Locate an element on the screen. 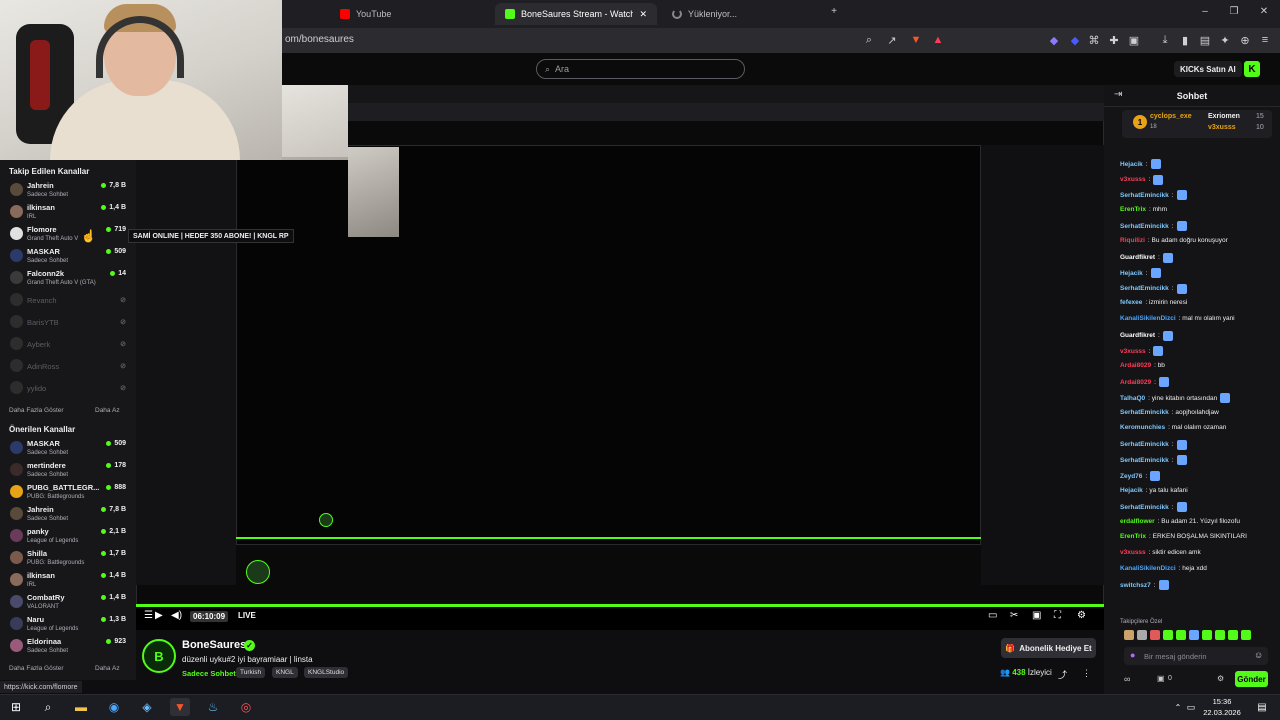  download-icon: ⤓ is located at coordinates (1165, 40).